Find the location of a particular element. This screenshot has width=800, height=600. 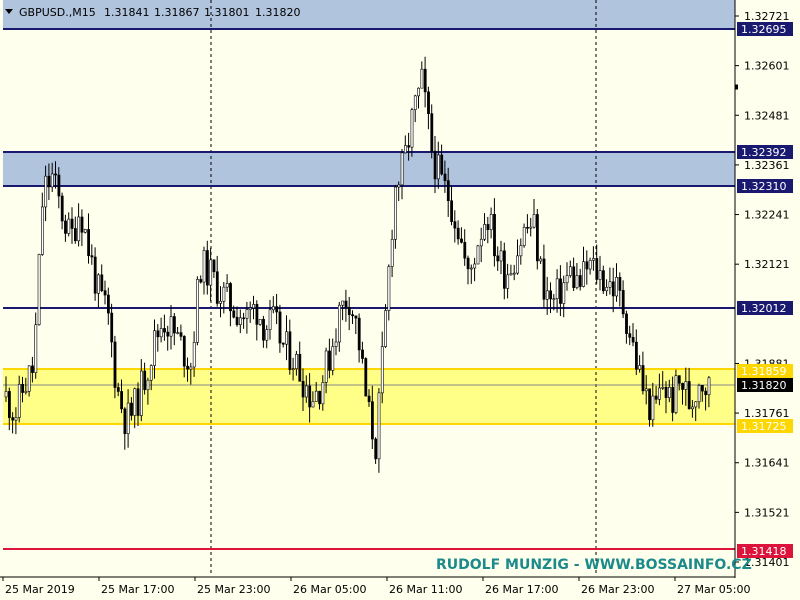

price-tick-label: 1.32601 is located at coordinates (767, 66).